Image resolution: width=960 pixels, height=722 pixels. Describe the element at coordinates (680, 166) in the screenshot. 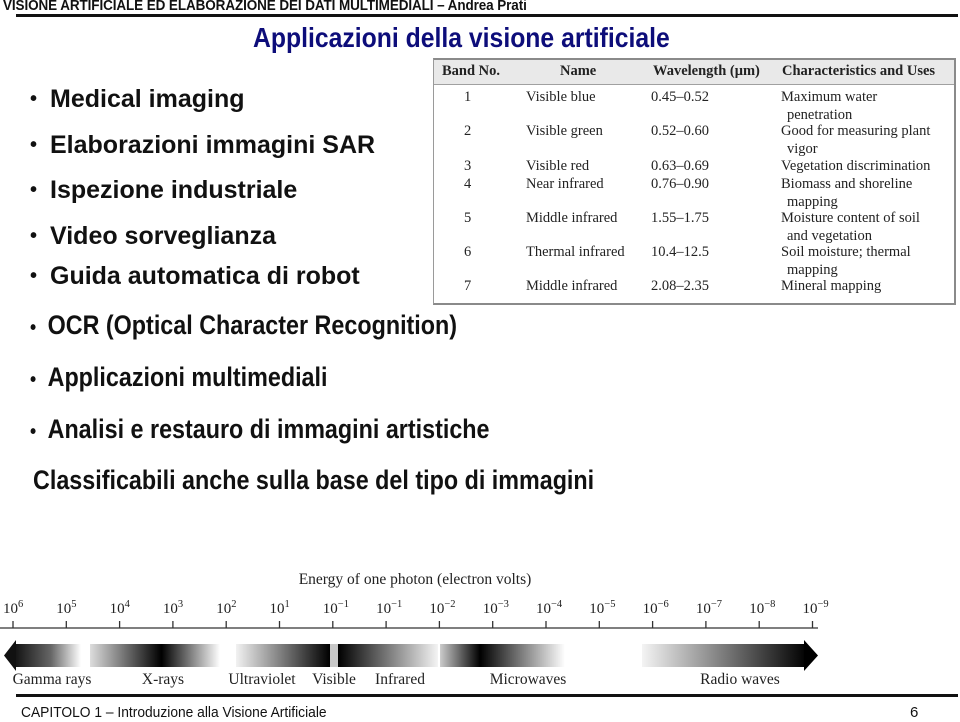

I see `band-wavelength: 0.63–0.69` at that location.